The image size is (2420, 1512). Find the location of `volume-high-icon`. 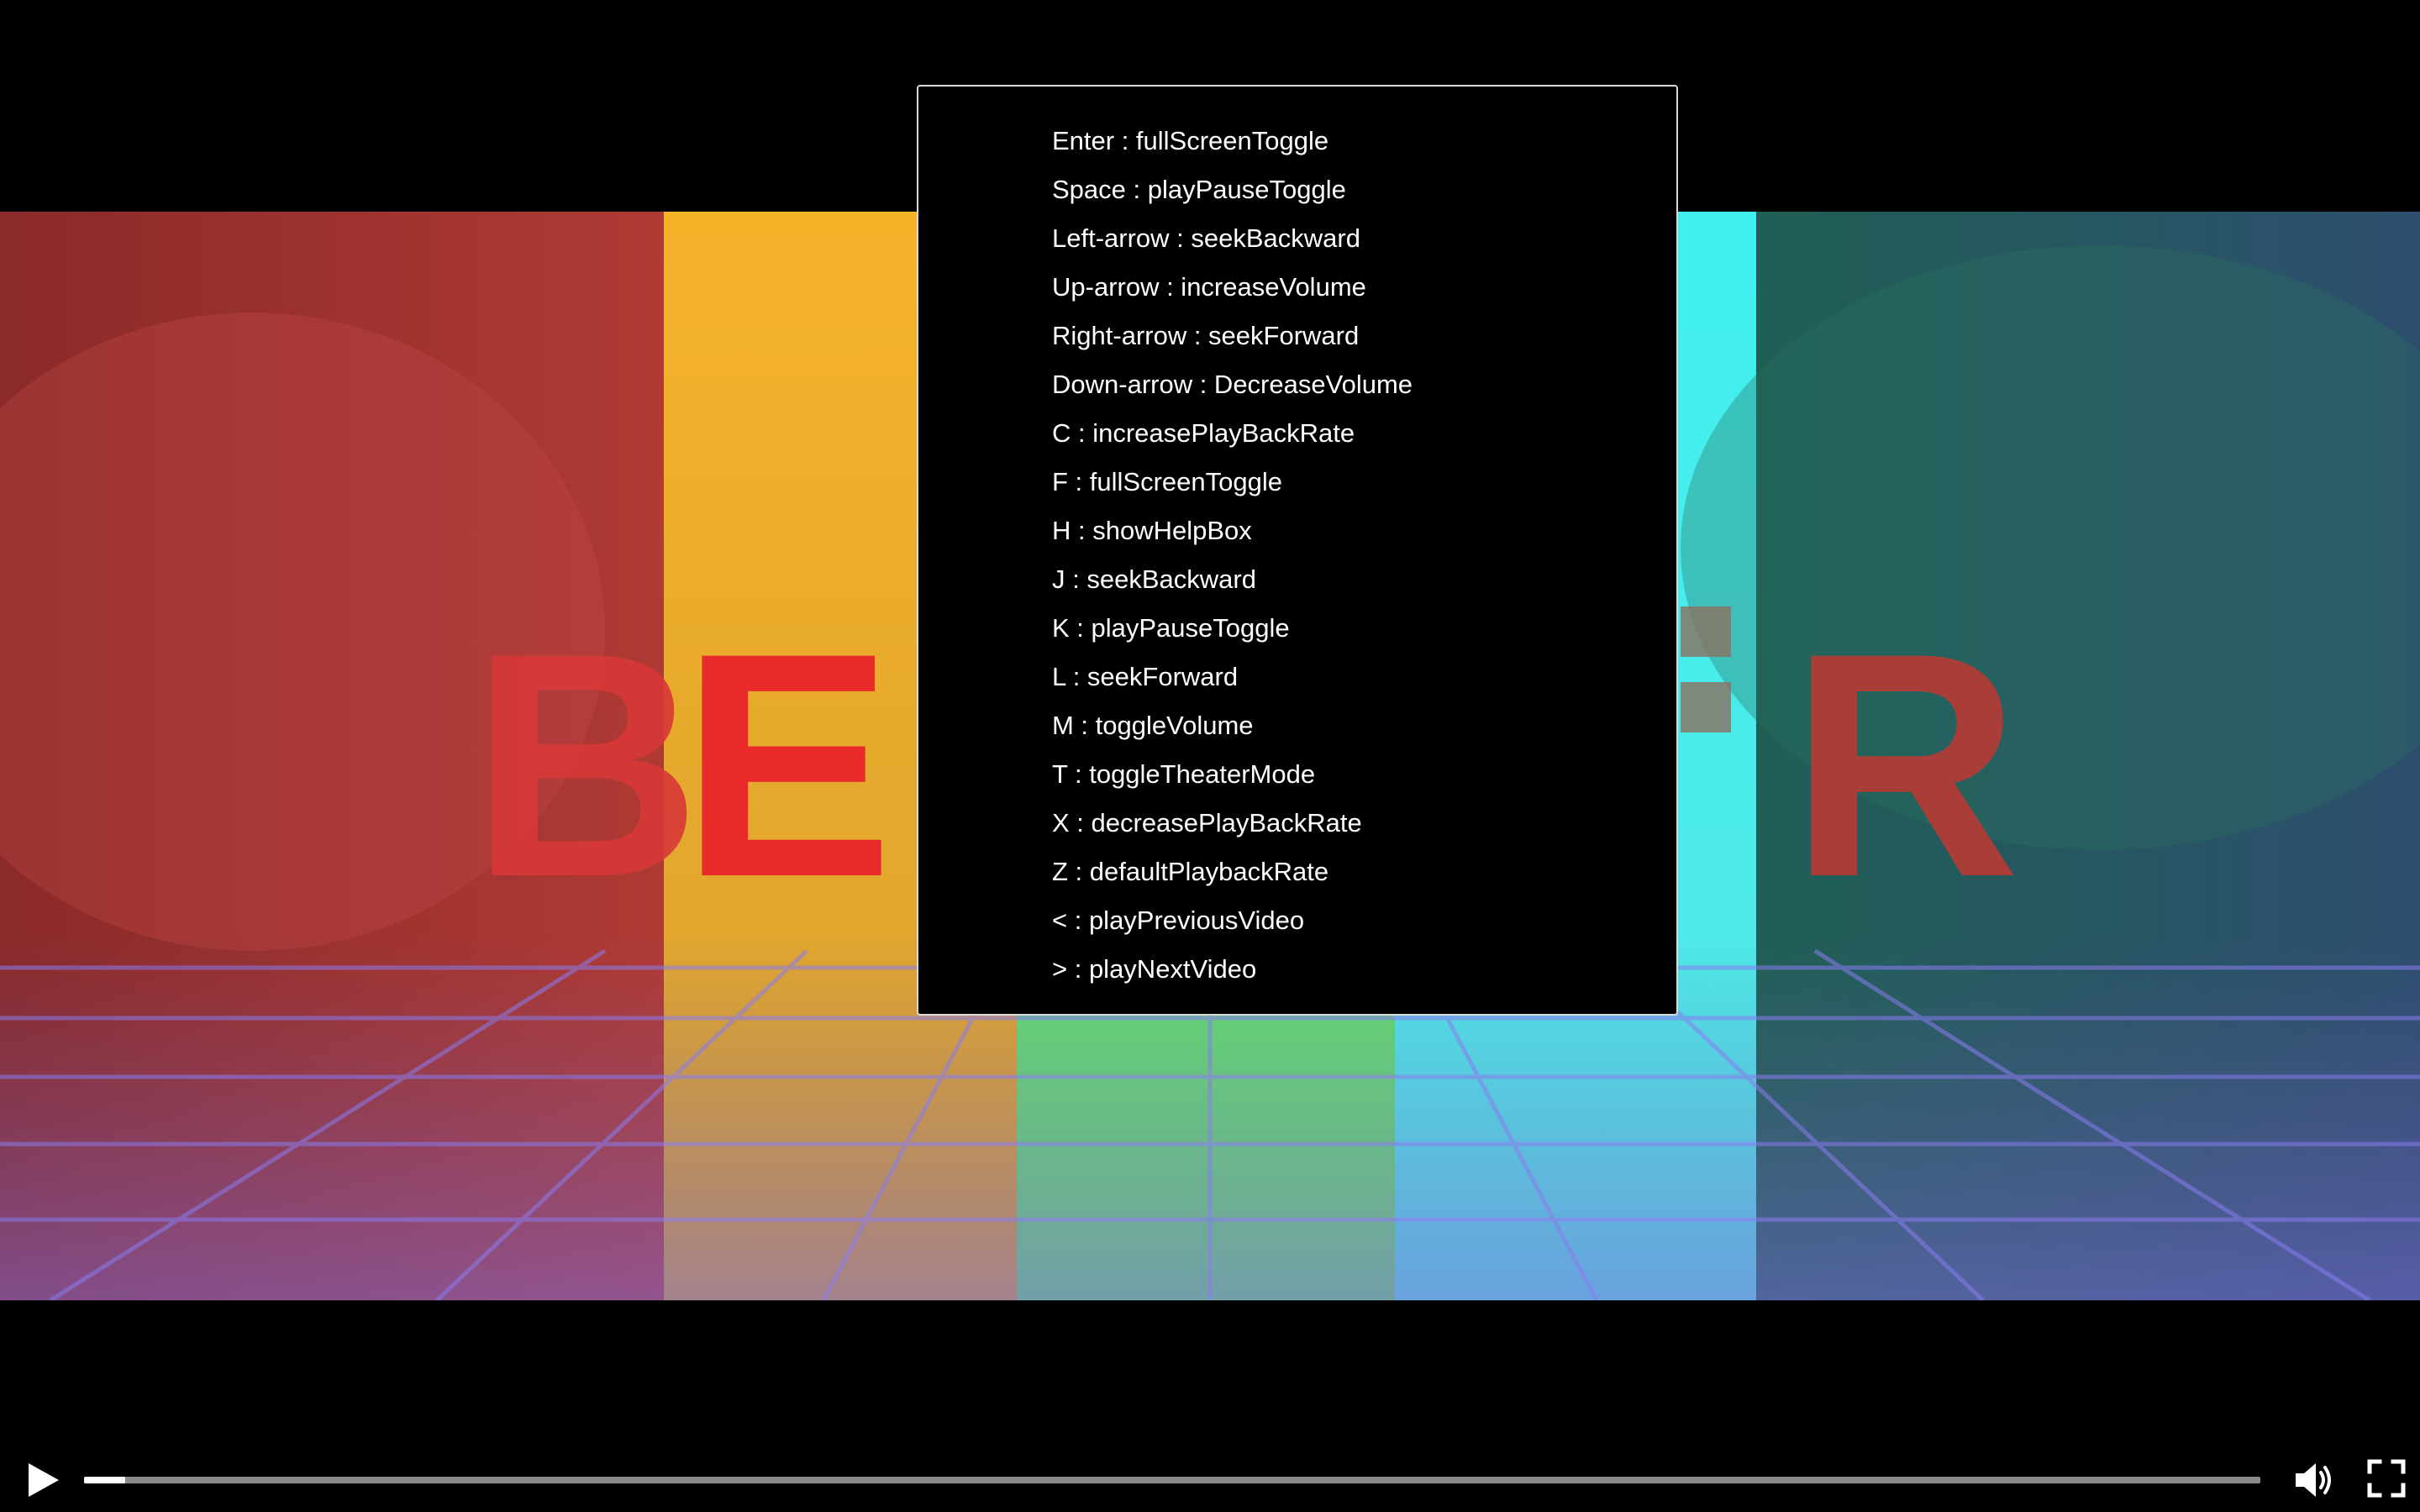

volume-high-icon is located at coordinates (2313, 1480).